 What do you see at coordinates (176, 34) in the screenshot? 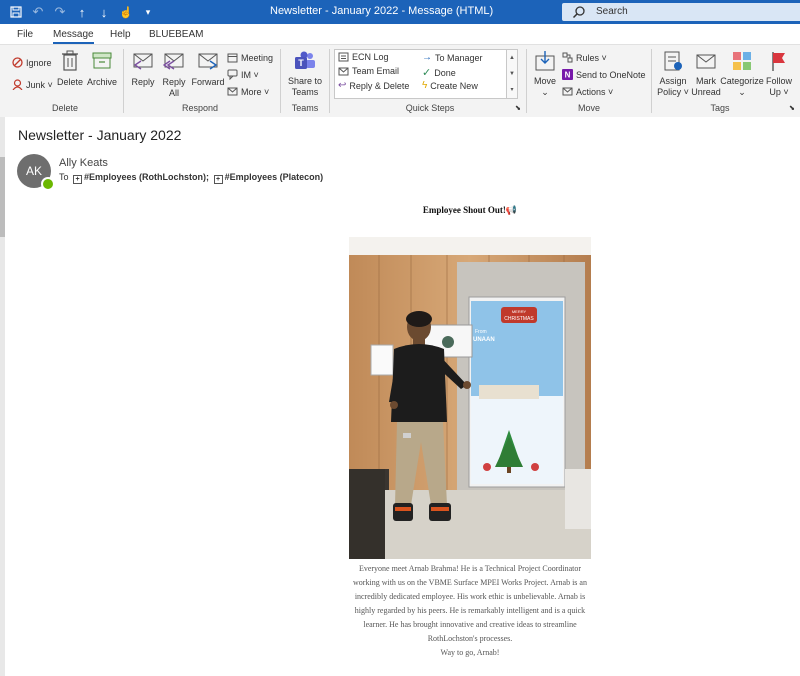
I see `tab-bluebeam: BLUEBEAM` at bounding box center [176, 34].